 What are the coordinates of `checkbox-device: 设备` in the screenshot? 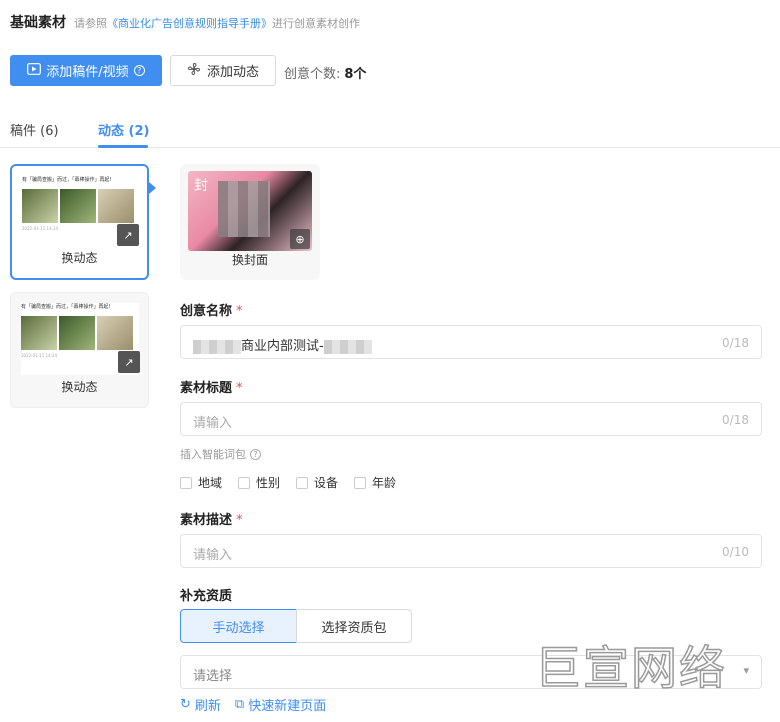 It's located at (317, 482).